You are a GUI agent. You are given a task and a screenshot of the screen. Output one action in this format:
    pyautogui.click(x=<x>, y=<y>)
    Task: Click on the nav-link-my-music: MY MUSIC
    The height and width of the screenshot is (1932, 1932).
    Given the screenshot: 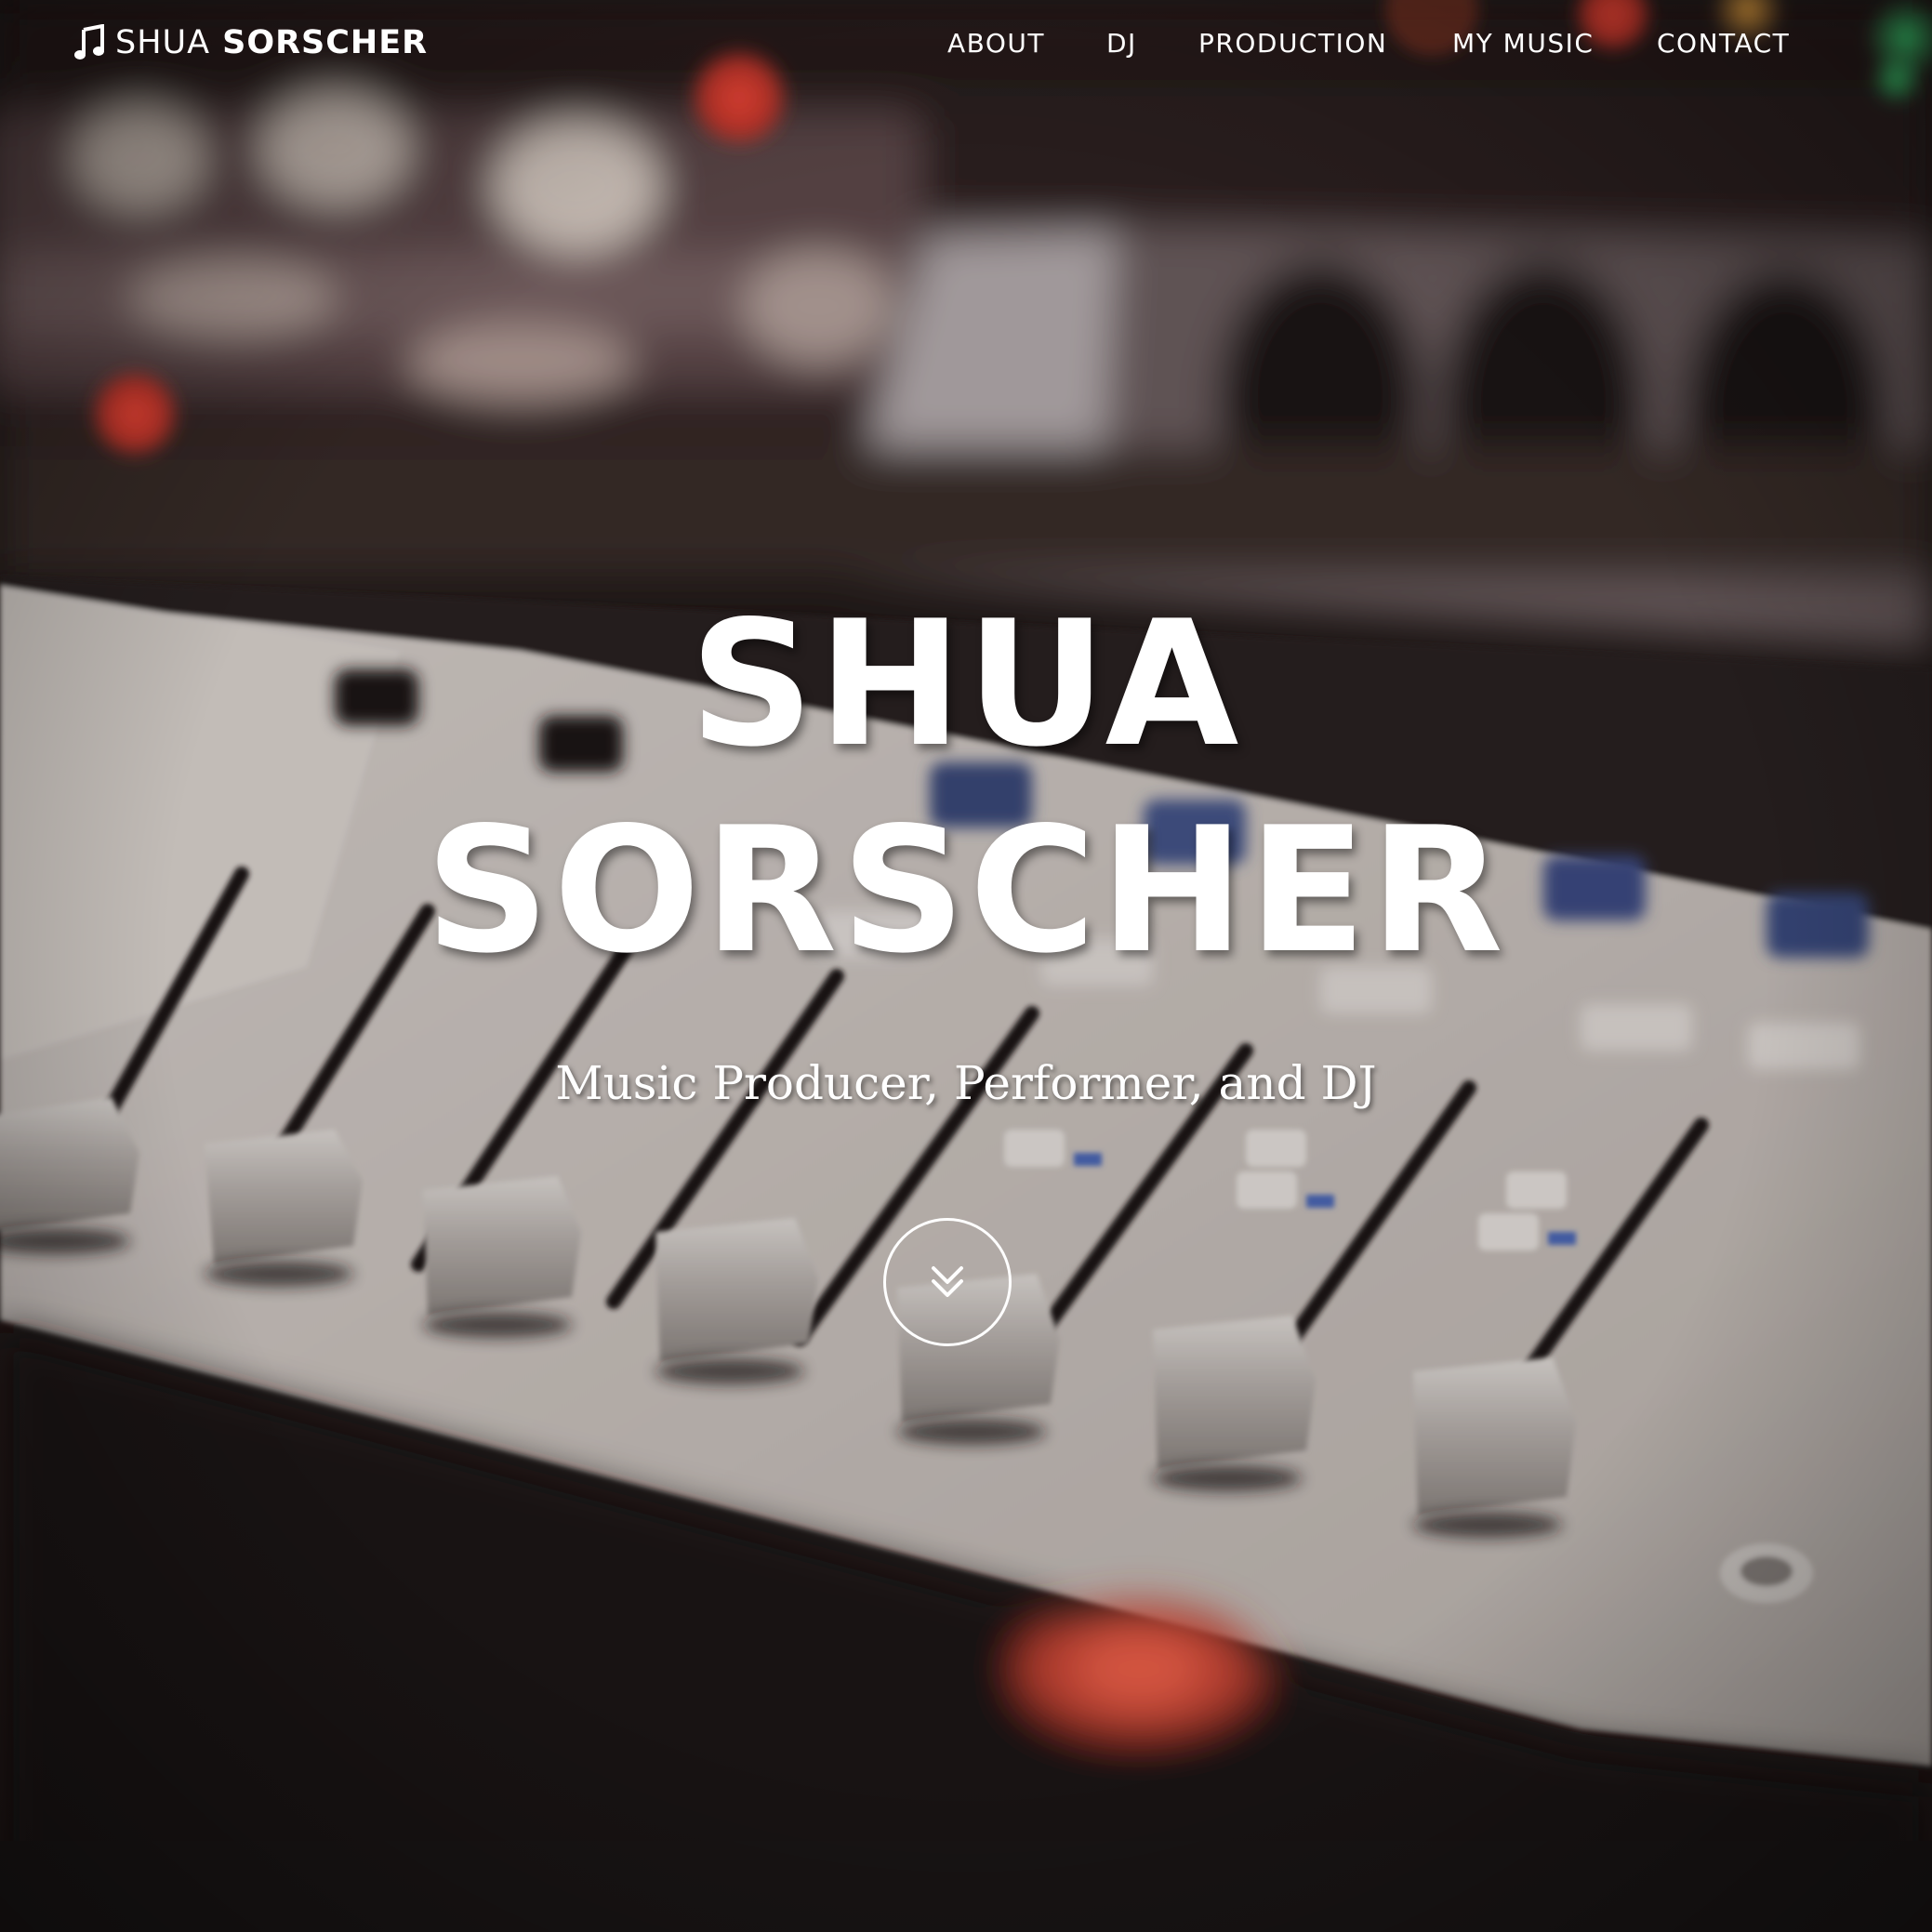 What is the action you would take?
    pyautogui.click(x=1523, y=44)
    